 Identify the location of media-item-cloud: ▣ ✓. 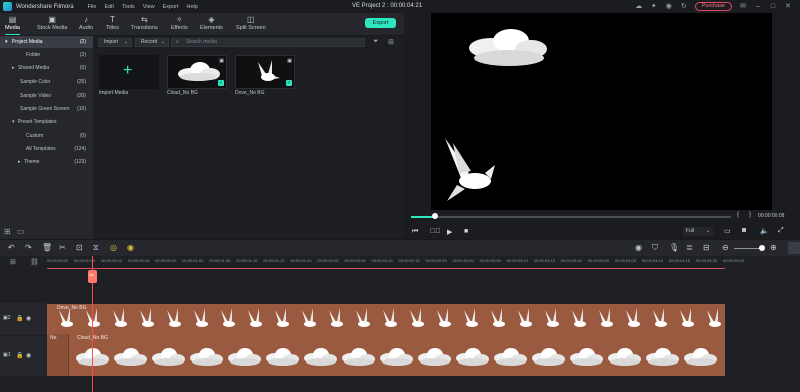
(197, 72).